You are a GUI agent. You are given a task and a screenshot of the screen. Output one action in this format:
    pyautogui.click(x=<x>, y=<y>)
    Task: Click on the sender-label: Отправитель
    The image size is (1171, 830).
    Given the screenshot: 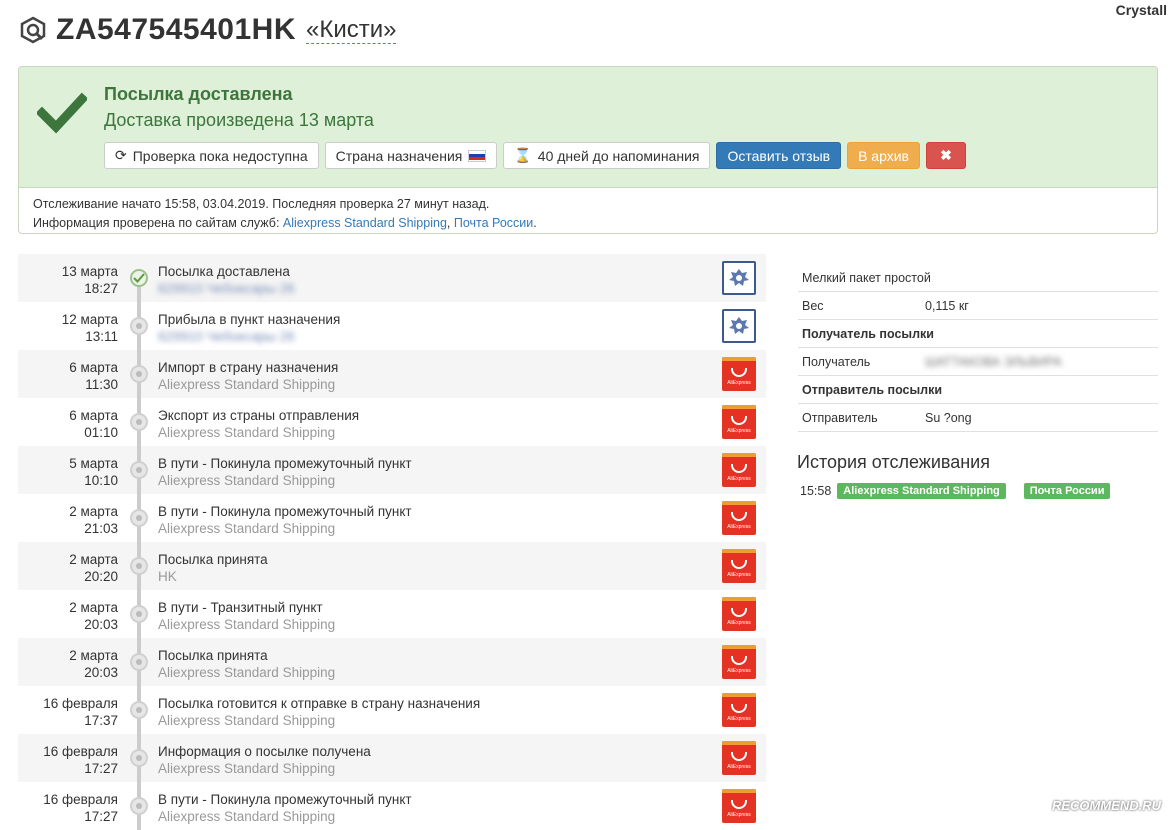 What is the action you would take?
    pyautogui.click(x=840, y=417)
    